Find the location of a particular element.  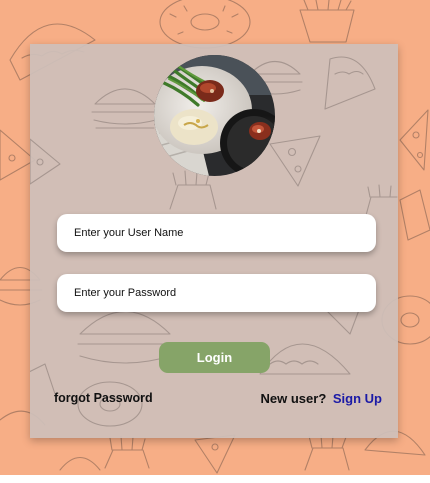

username-input is located at coordinates (224, 233).